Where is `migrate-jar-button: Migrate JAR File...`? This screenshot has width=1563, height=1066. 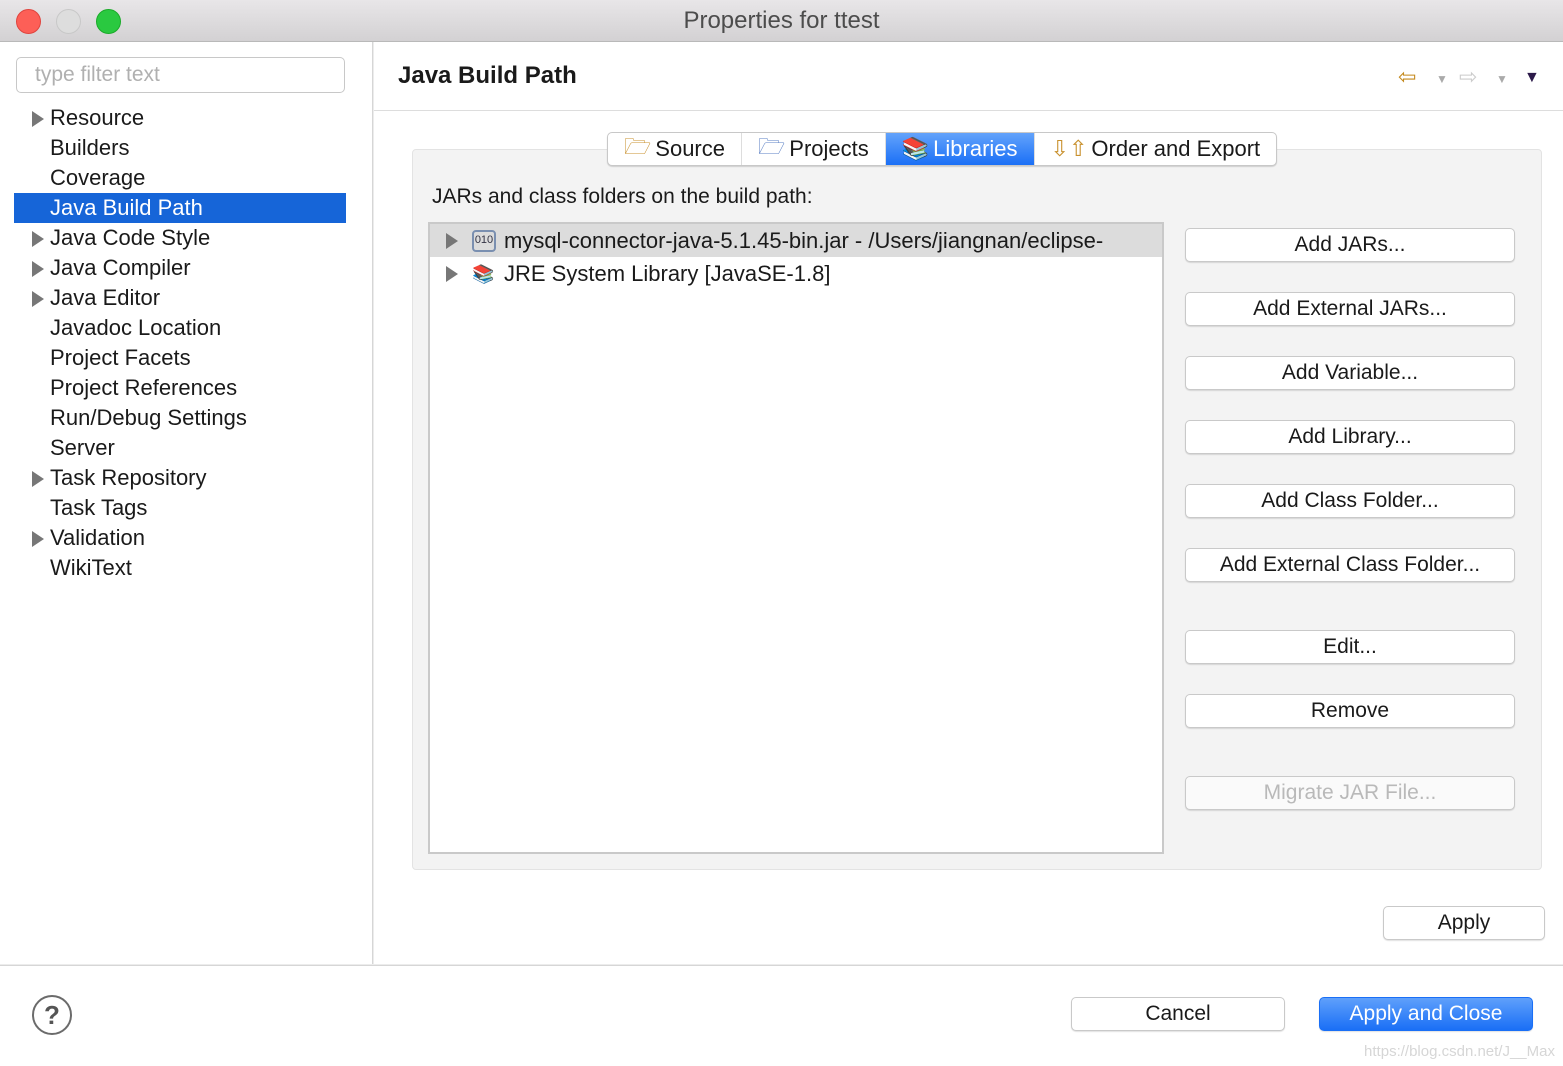 migrate-jar-button: Migrate JAR File... is located at coordinates (1350, 793).